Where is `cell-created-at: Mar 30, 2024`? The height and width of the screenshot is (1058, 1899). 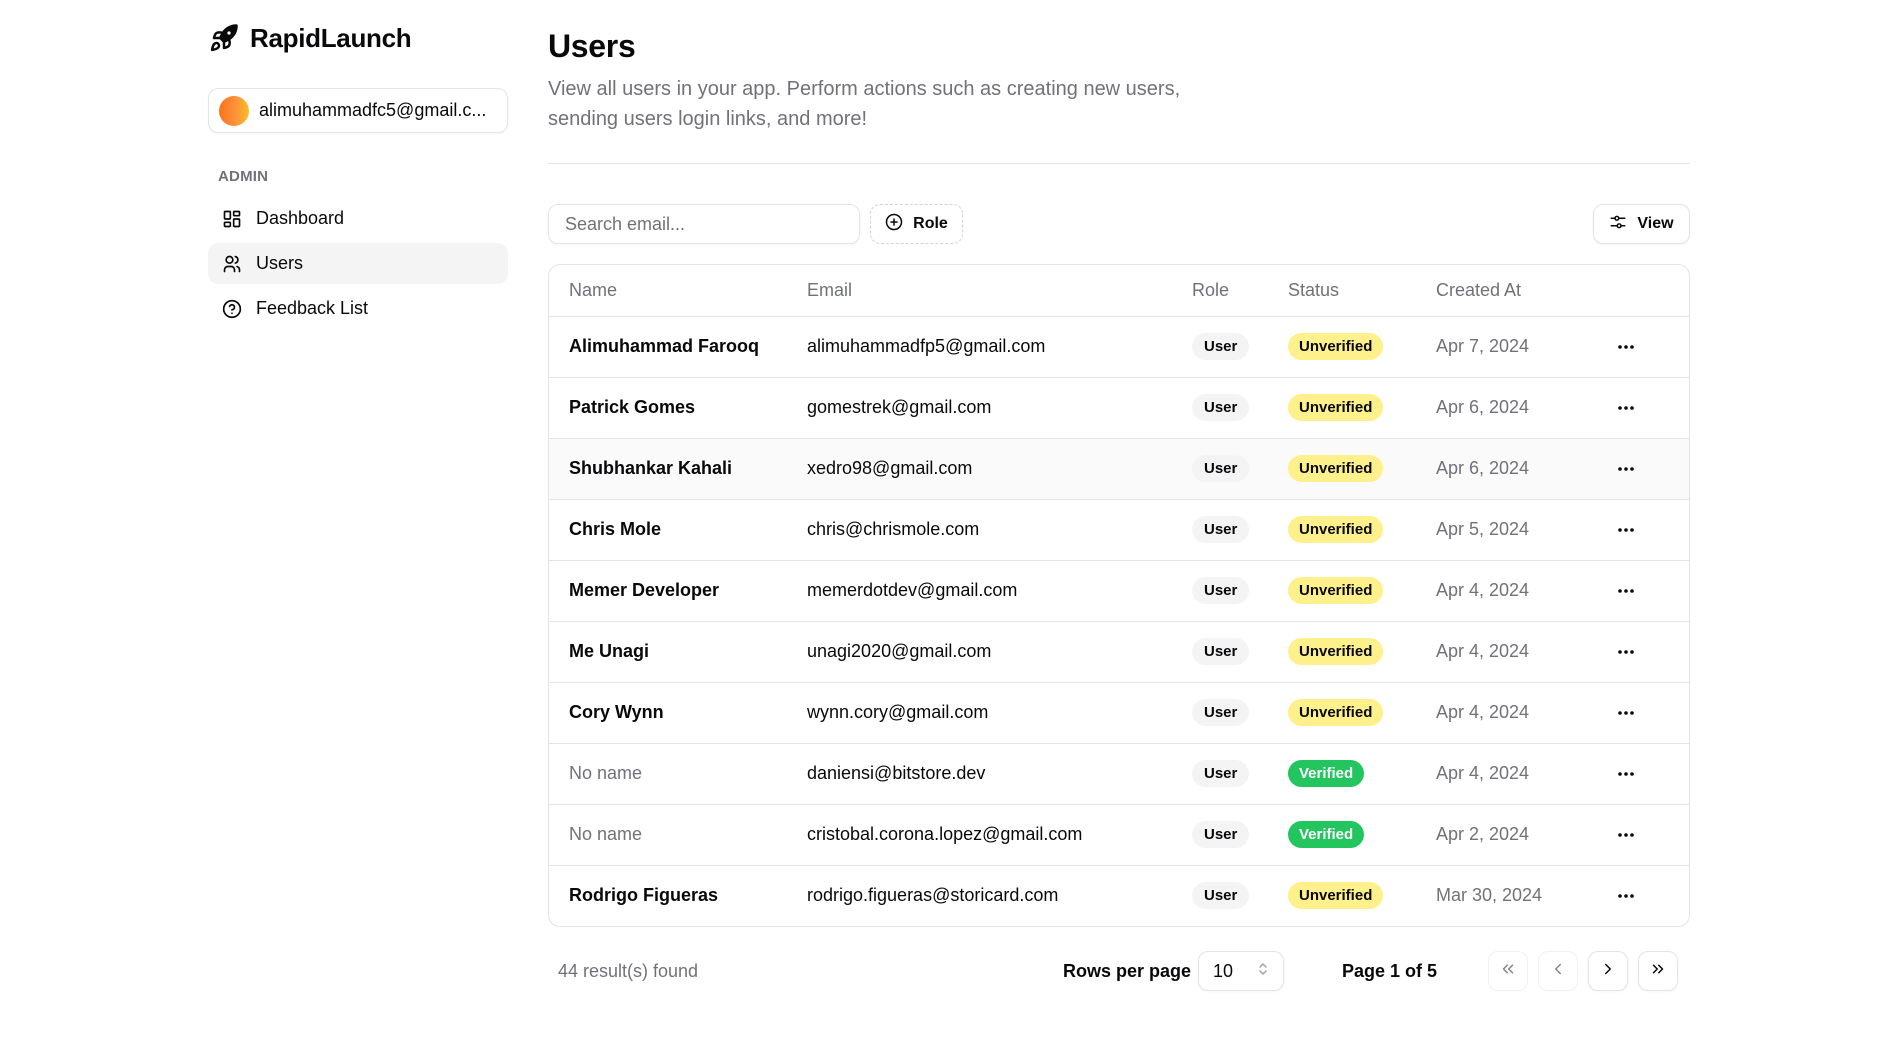
cell-created-at: Mar 30, 2024 is located at coordinates (1489, 895).